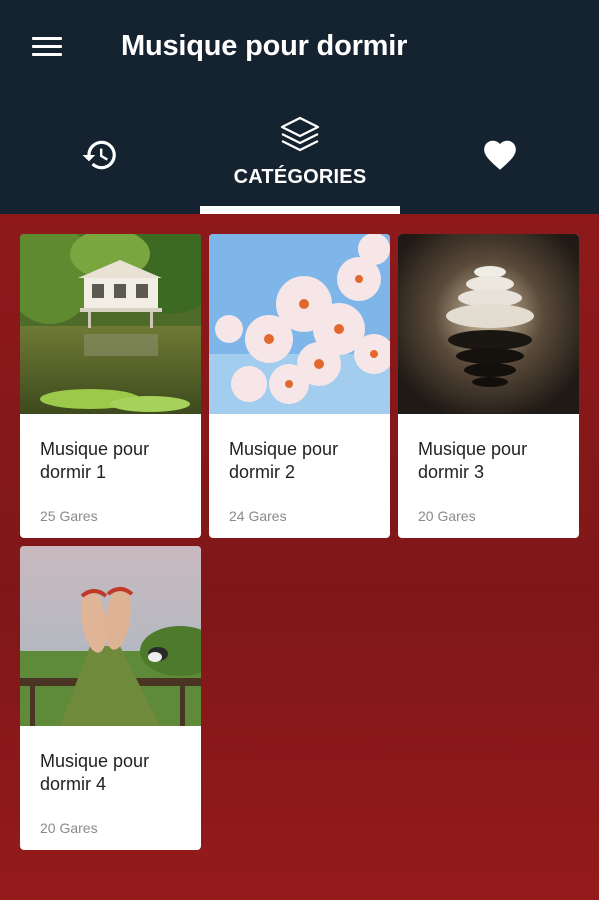 This screenshot has height=900, width=599. I want to click on category-card-1: Musique pour dormir 1 25 Gares, so click(110, 386).